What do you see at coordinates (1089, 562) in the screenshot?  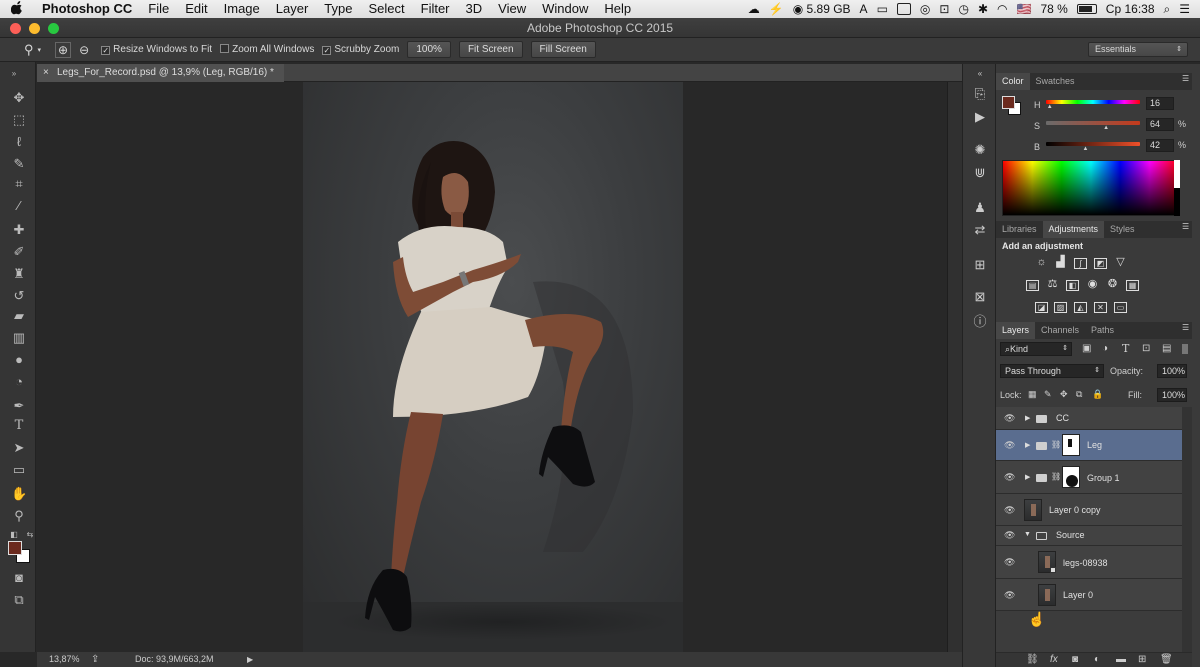 I see `layer-row-legs-08938: 👁 legs-08938` at bounding box center [1089, 562].